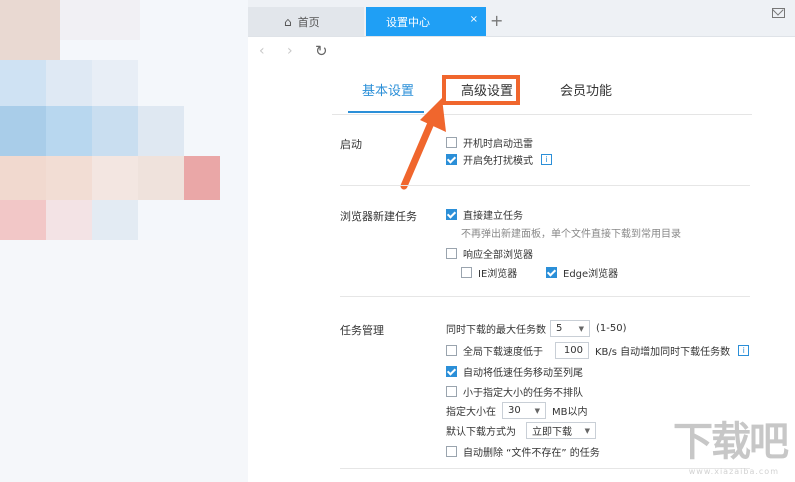 The height and width of the screenshot is (482, 795). What do you see at coordinates (521, 18) in the screenshot?
I see `tab-bar: ⌂ 首页 设置中心 × +` at bounding box center [521, 18].